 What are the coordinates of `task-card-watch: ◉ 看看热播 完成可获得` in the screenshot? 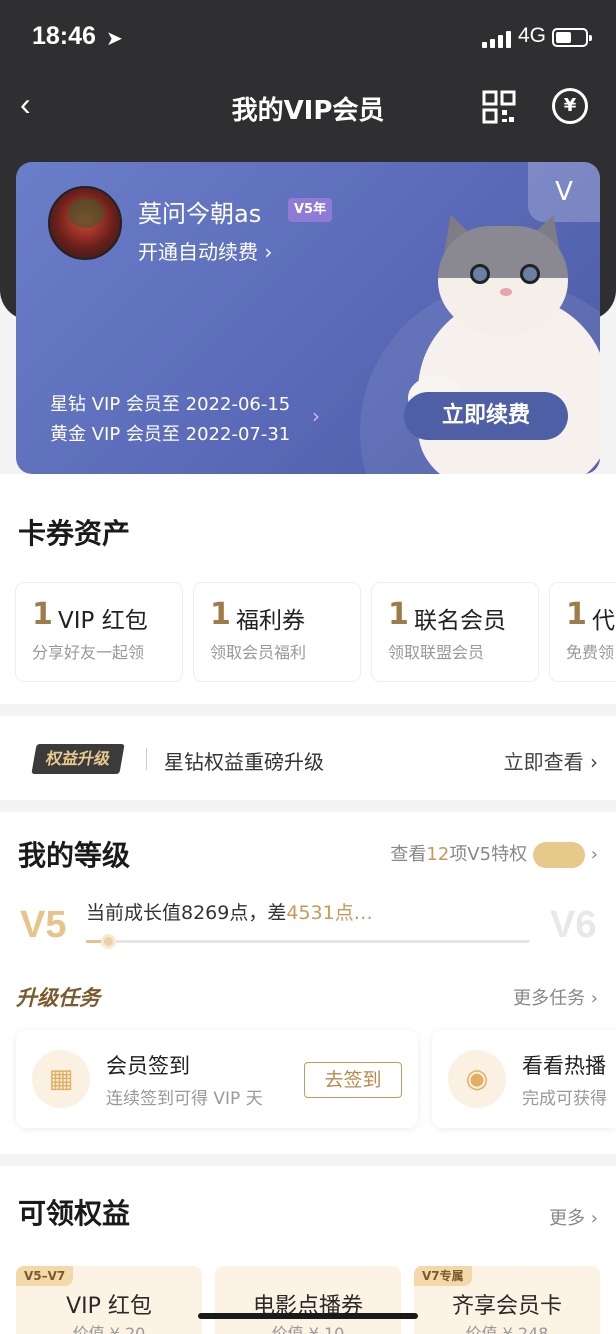 It's located at (524, 1079).